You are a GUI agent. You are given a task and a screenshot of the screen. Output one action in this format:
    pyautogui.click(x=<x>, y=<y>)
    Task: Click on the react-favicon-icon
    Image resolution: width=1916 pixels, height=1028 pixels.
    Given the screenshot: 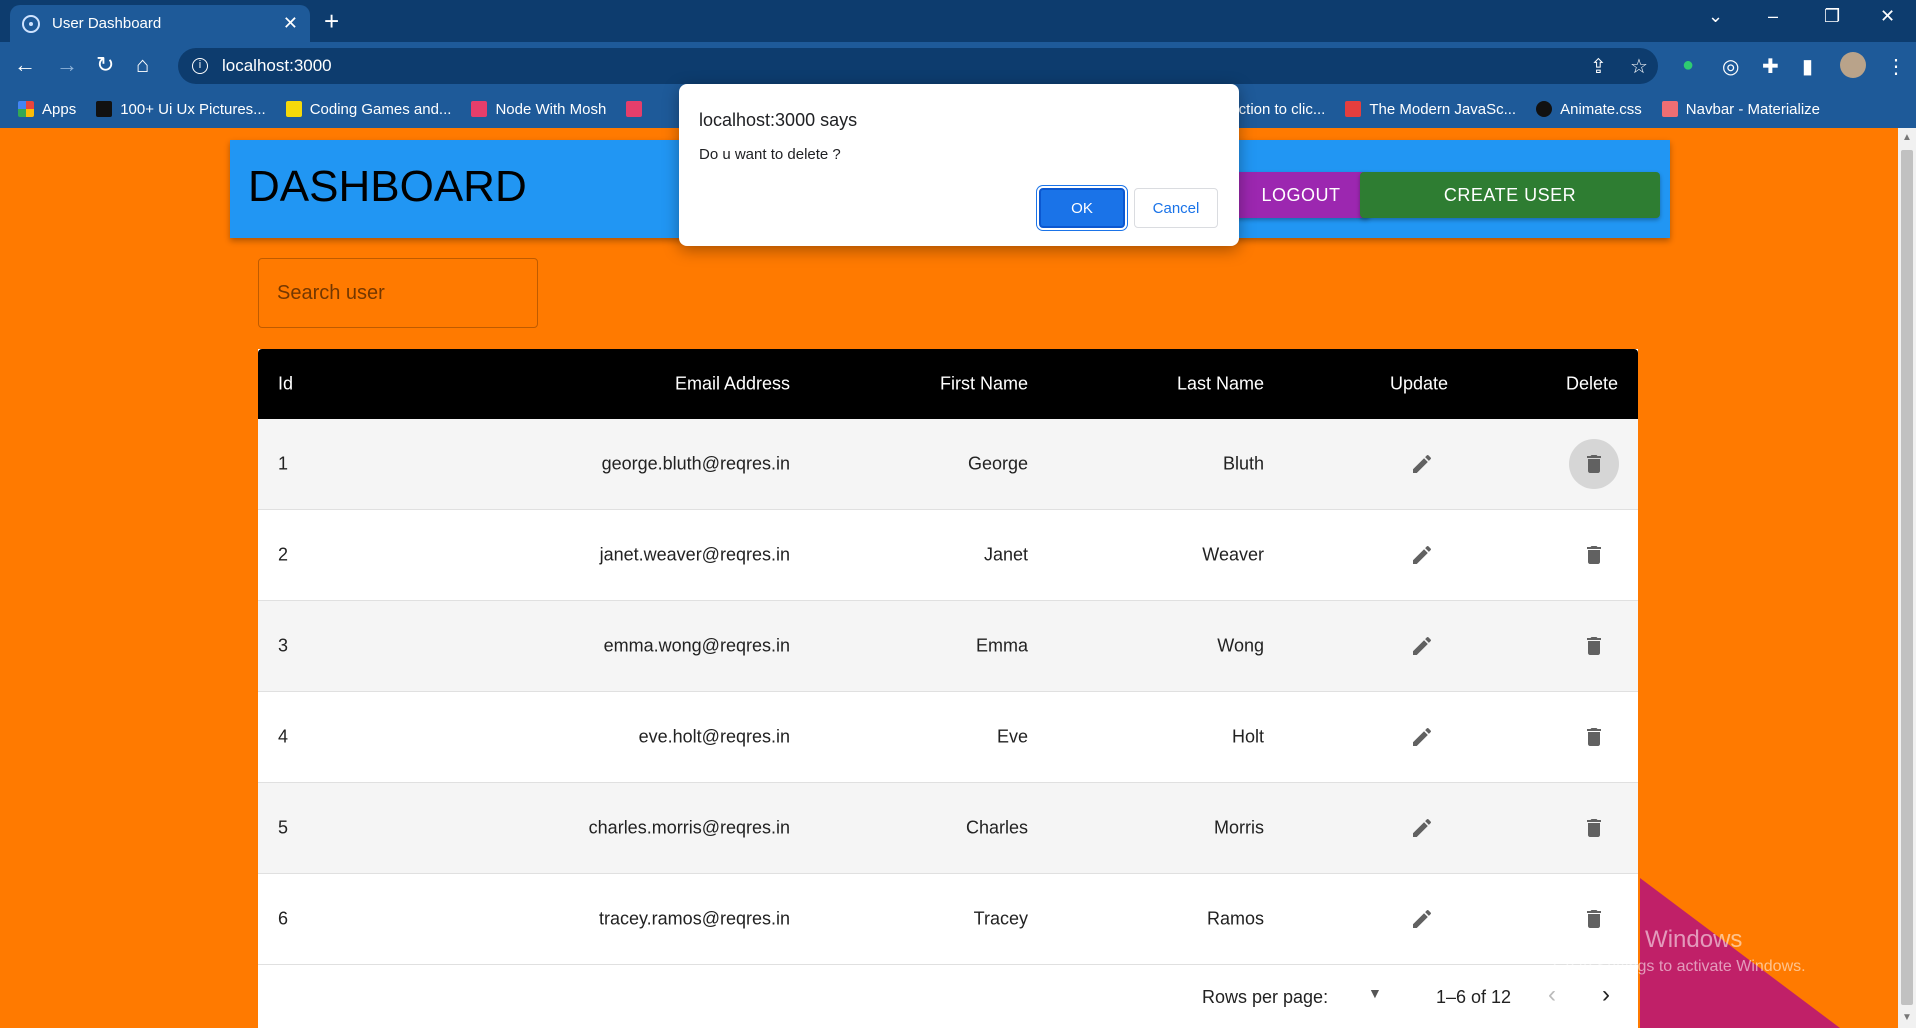 What is the action you would take?
    pyautogui.click(x=31, y=23)
    